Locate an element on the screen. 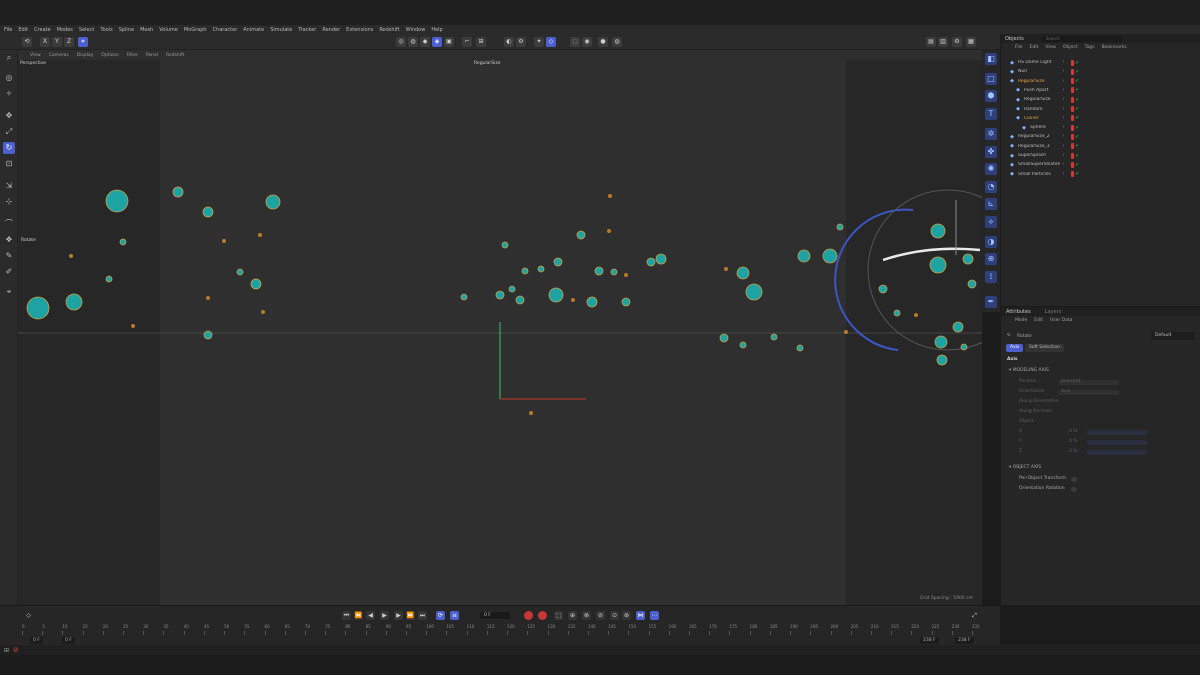  camera-icon: ◑ is located at coordinates (991, 242).